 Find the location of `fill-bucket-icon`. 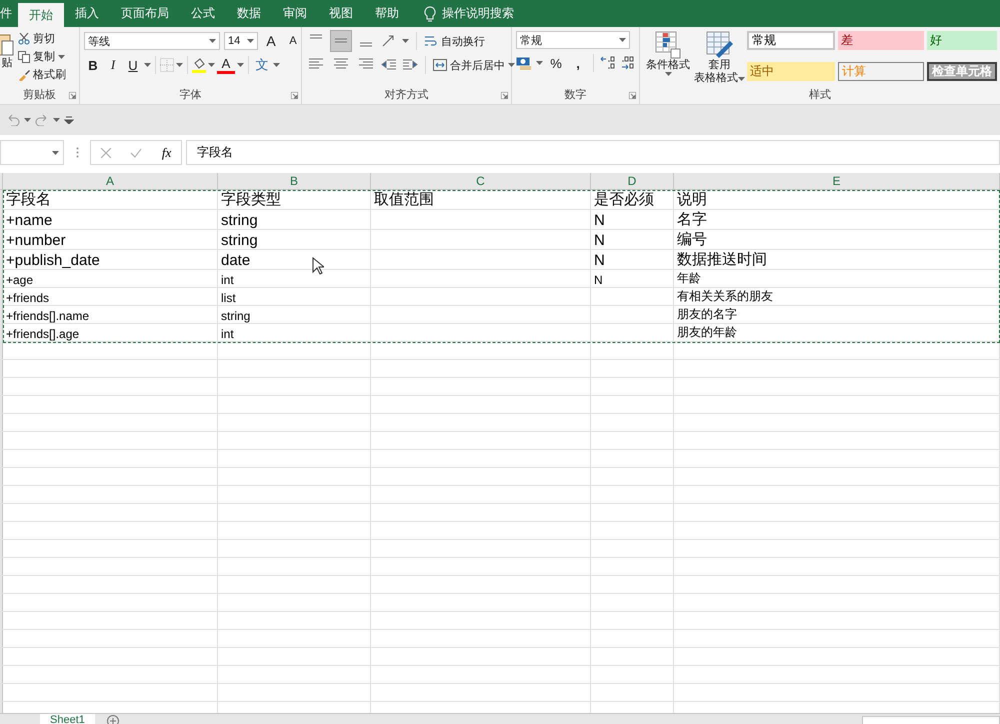

fill-bucket-icon is located at coordinates (199, 65).